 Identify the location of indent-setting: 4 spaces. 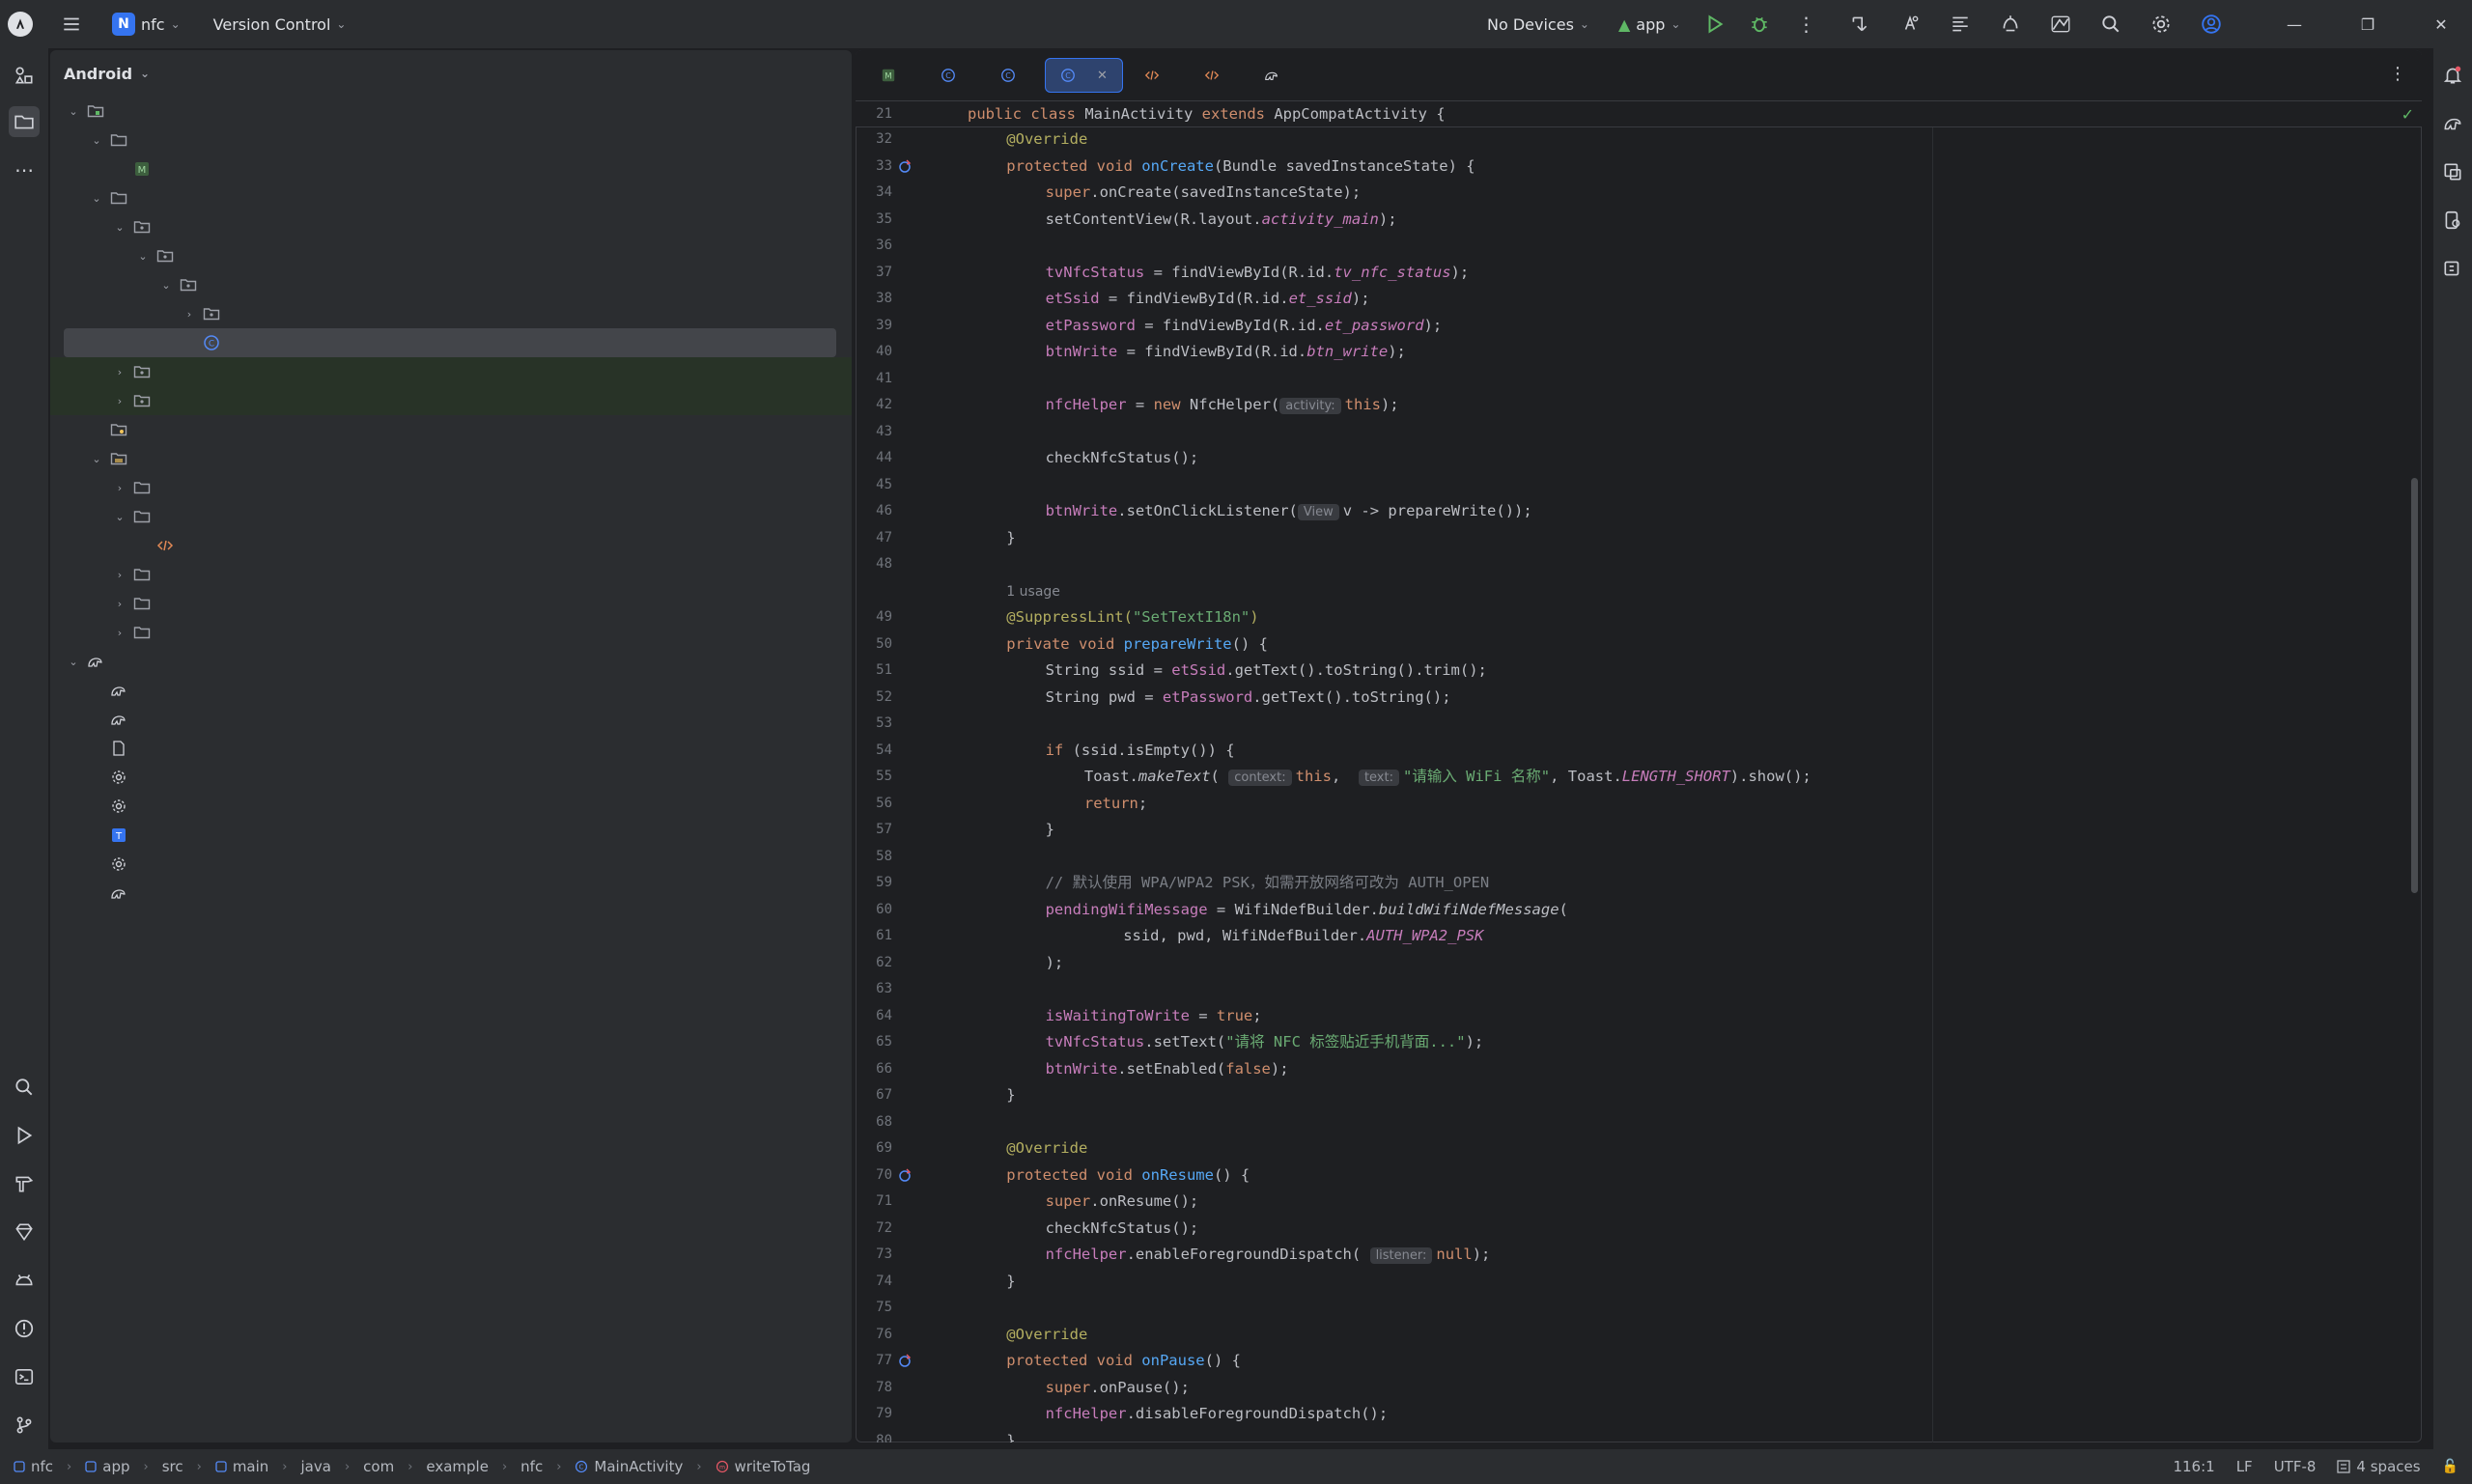
(2379, 1467).